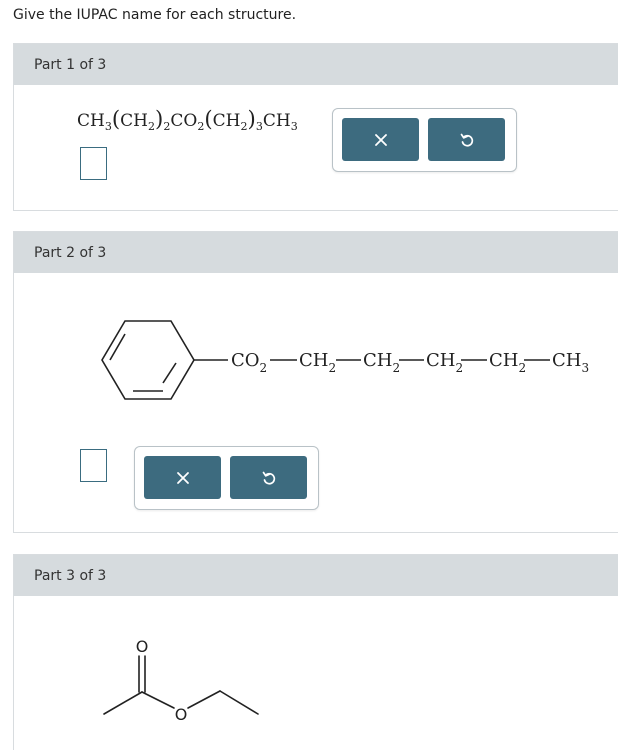 Image resolution: width=618 pixels, height=750 pixels. I want to click on part-1-reset-button, so click(466, 139).